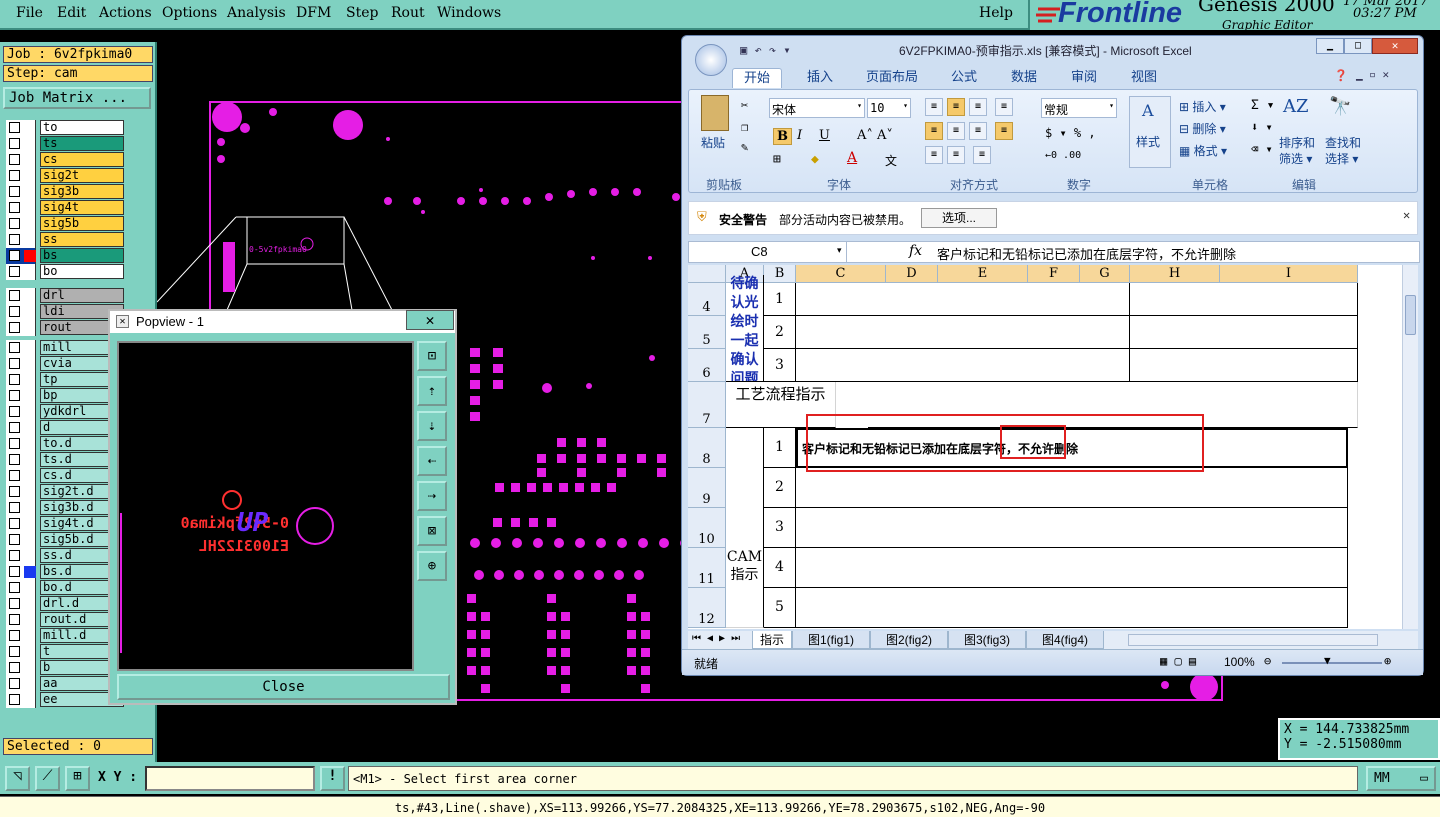  Describe the element at coordinates (912, 274) in the screenshot. I see `column-header: D` at that location.